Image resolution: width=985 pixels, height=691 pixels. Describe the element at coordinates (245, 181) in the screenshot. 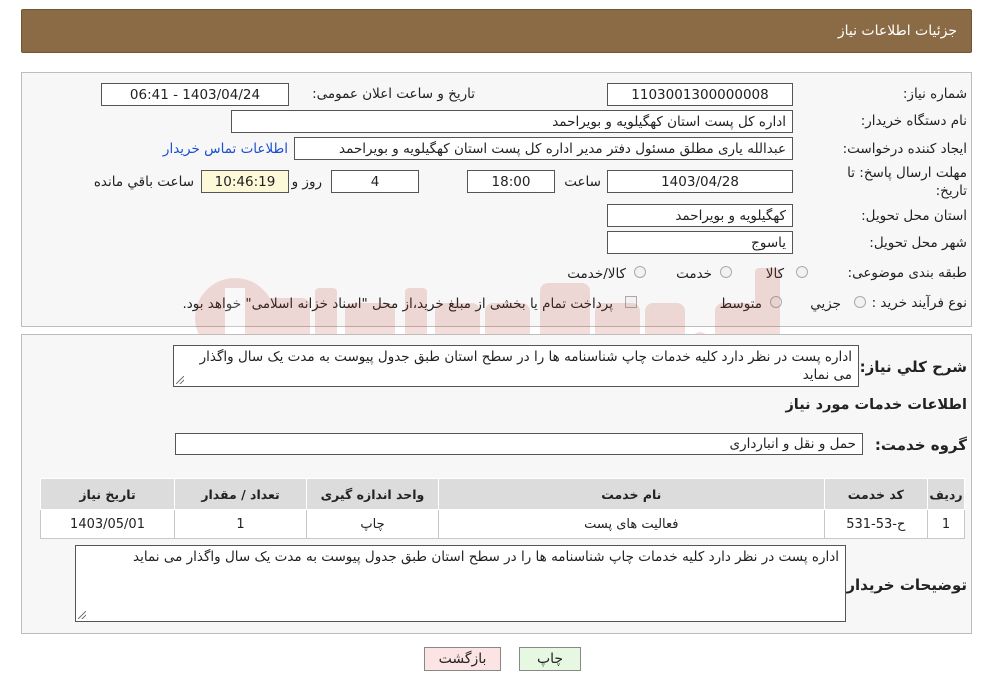

I see `remaining-time-field: 10:46:19` at that location.